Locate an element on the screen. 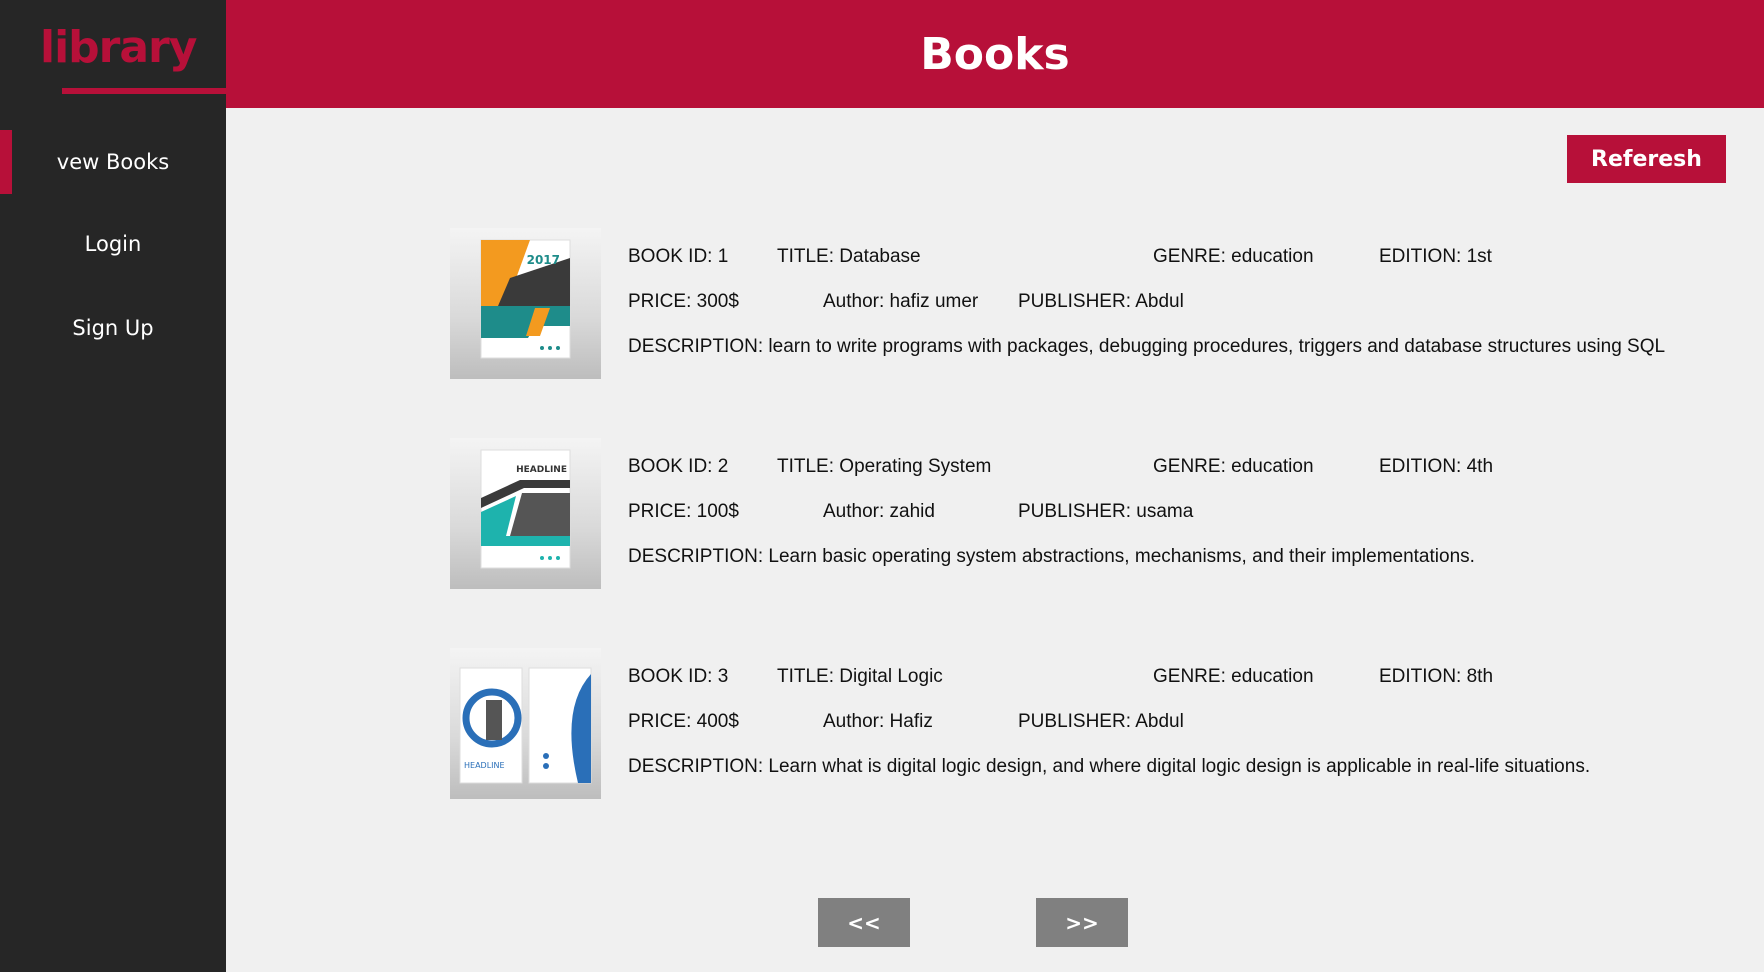 The width and height of the screenshot is (1764, 972). page-title: Books is located at coordinates (995, 54).